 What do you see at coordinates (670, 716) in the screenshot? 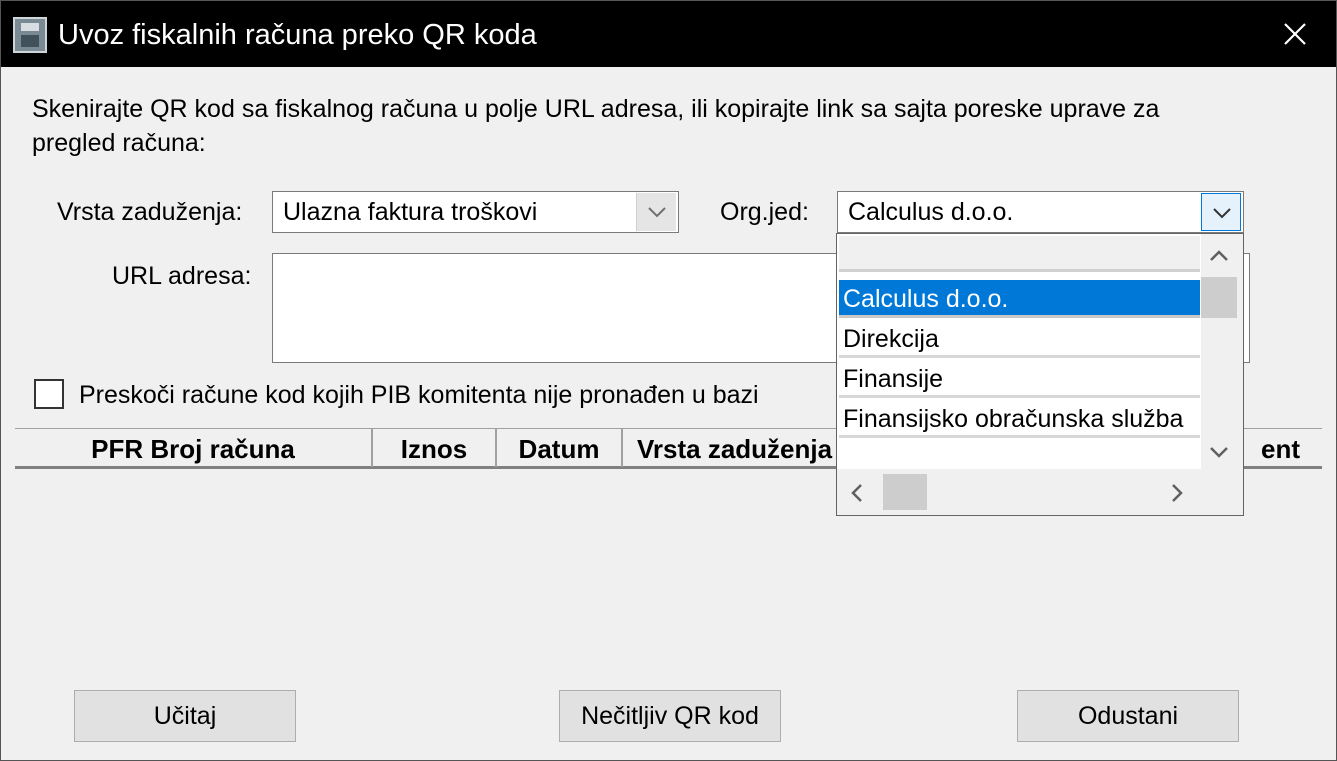
I see `necitljiv-qr-kod-button: Nečitljiv QR kod` at bounding box center [670, 716].